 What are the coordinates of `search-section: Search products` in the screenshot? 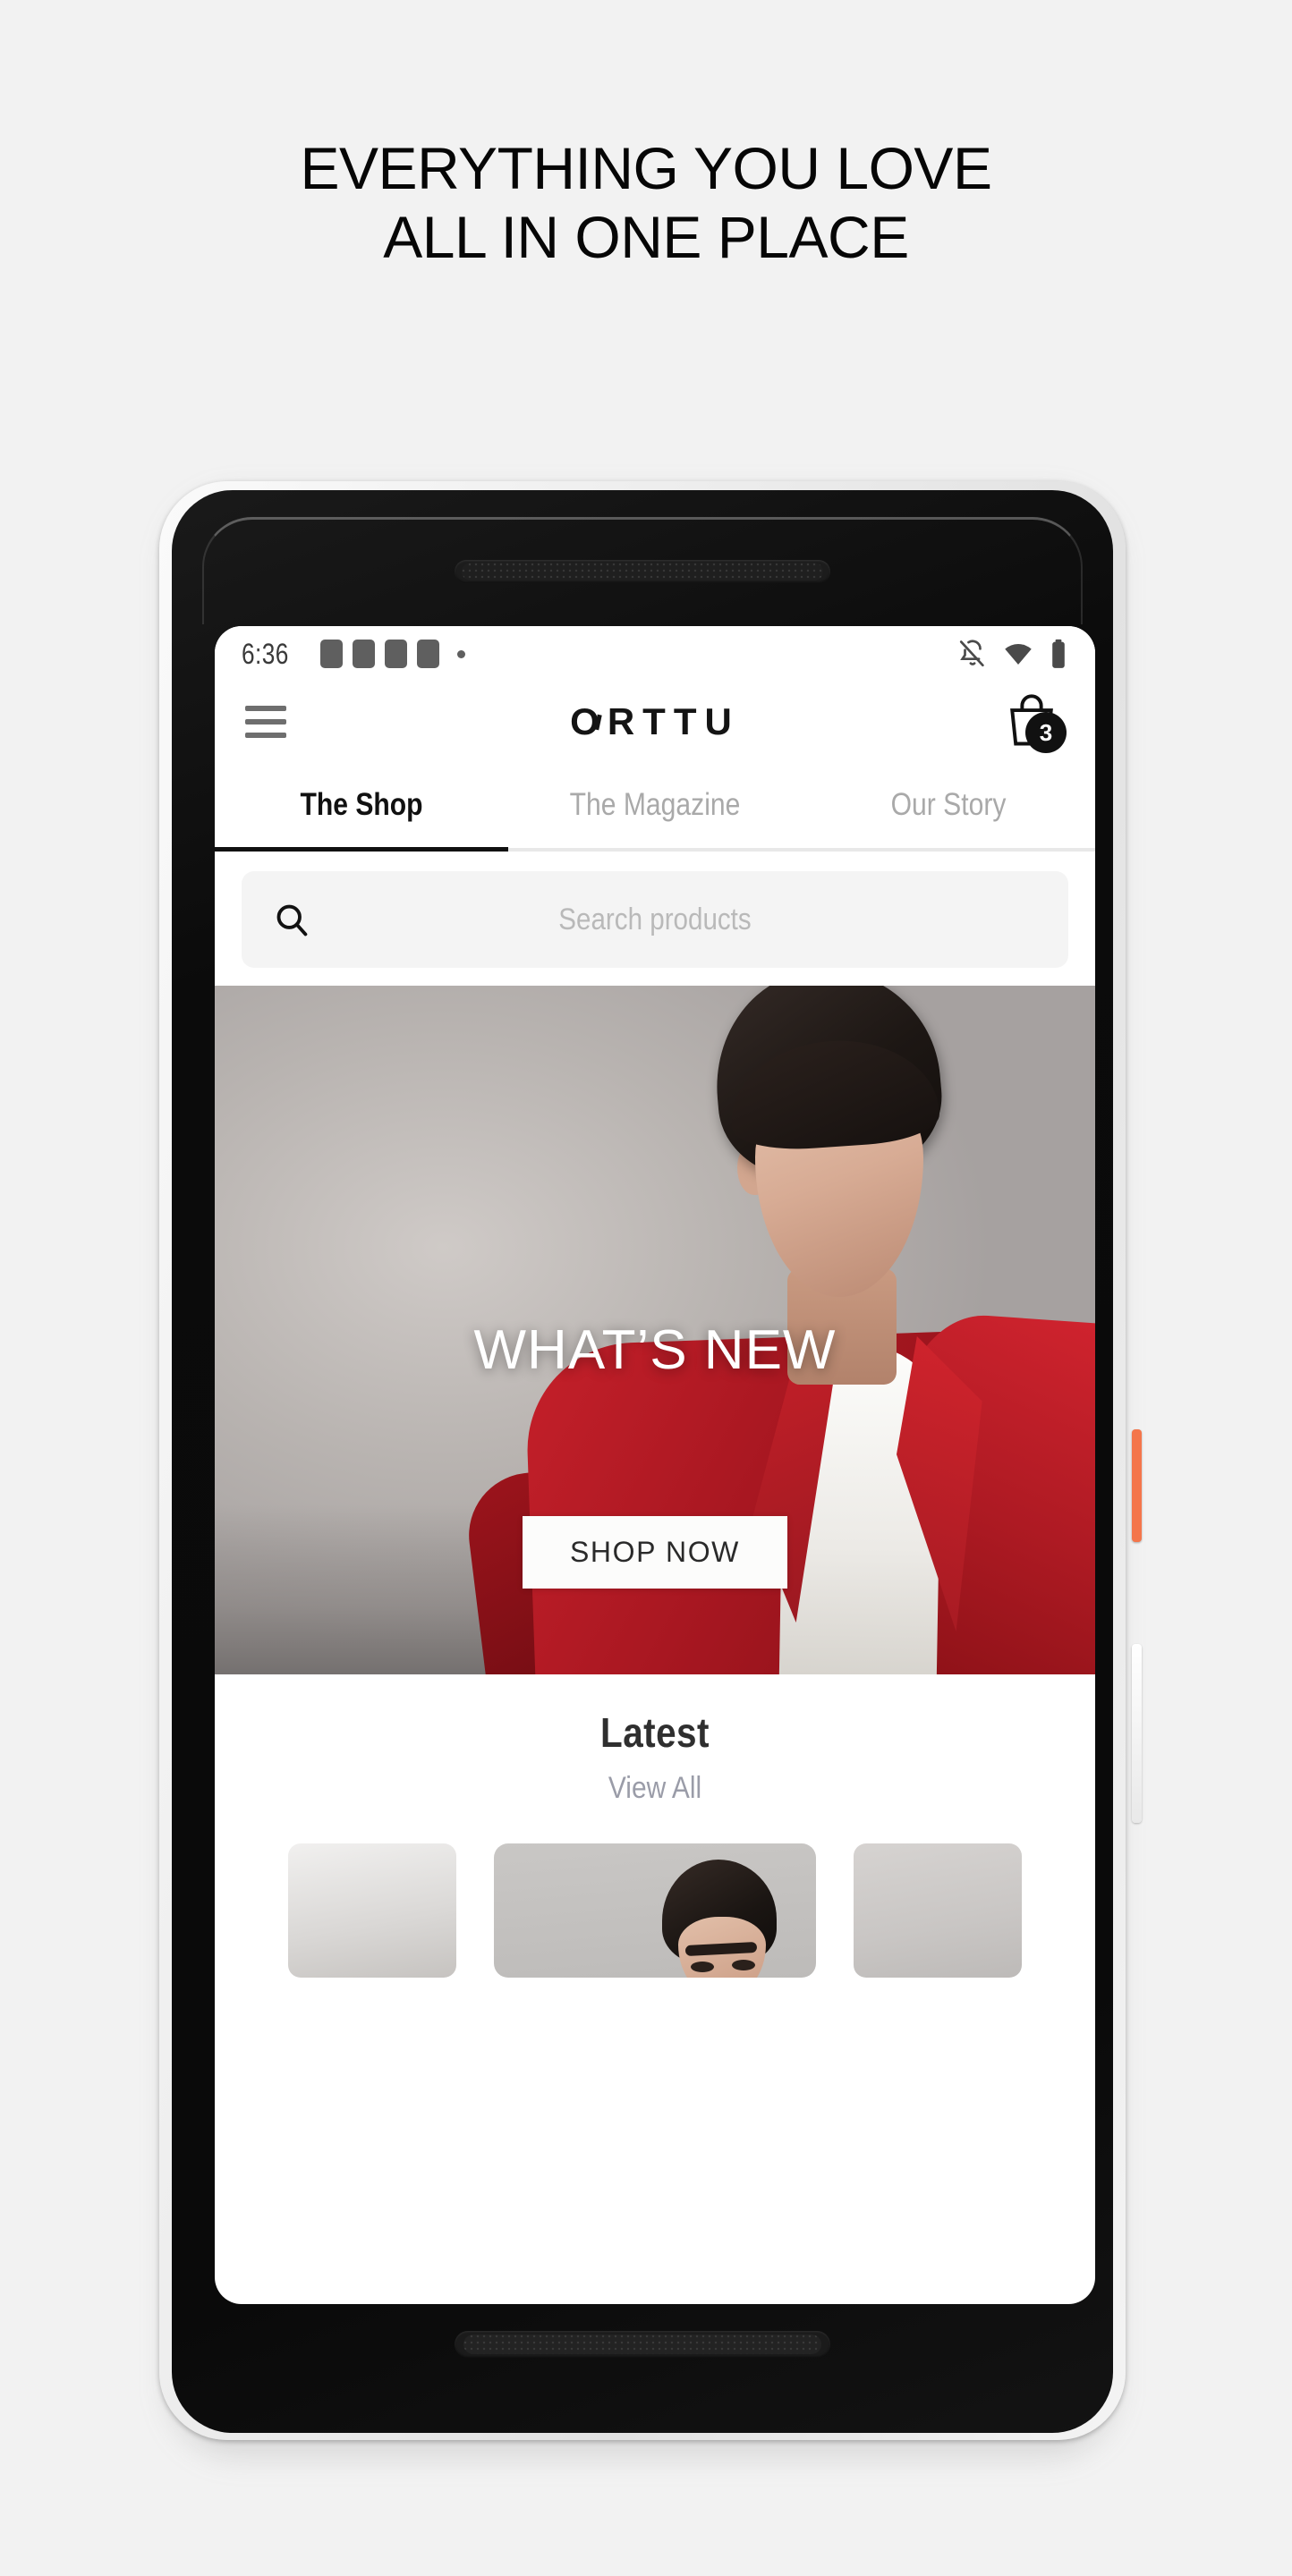 It's located at (655, 919).